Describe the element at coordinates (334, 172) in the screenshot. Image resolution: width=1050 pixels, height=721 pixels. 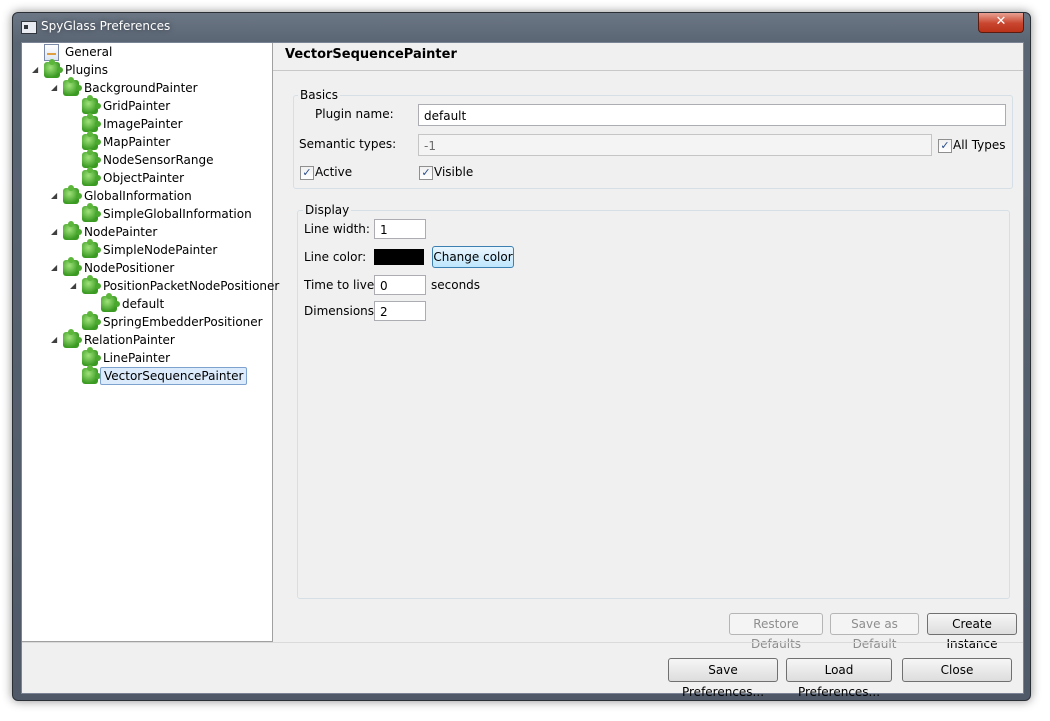
I see `active-label: Active` at that location.